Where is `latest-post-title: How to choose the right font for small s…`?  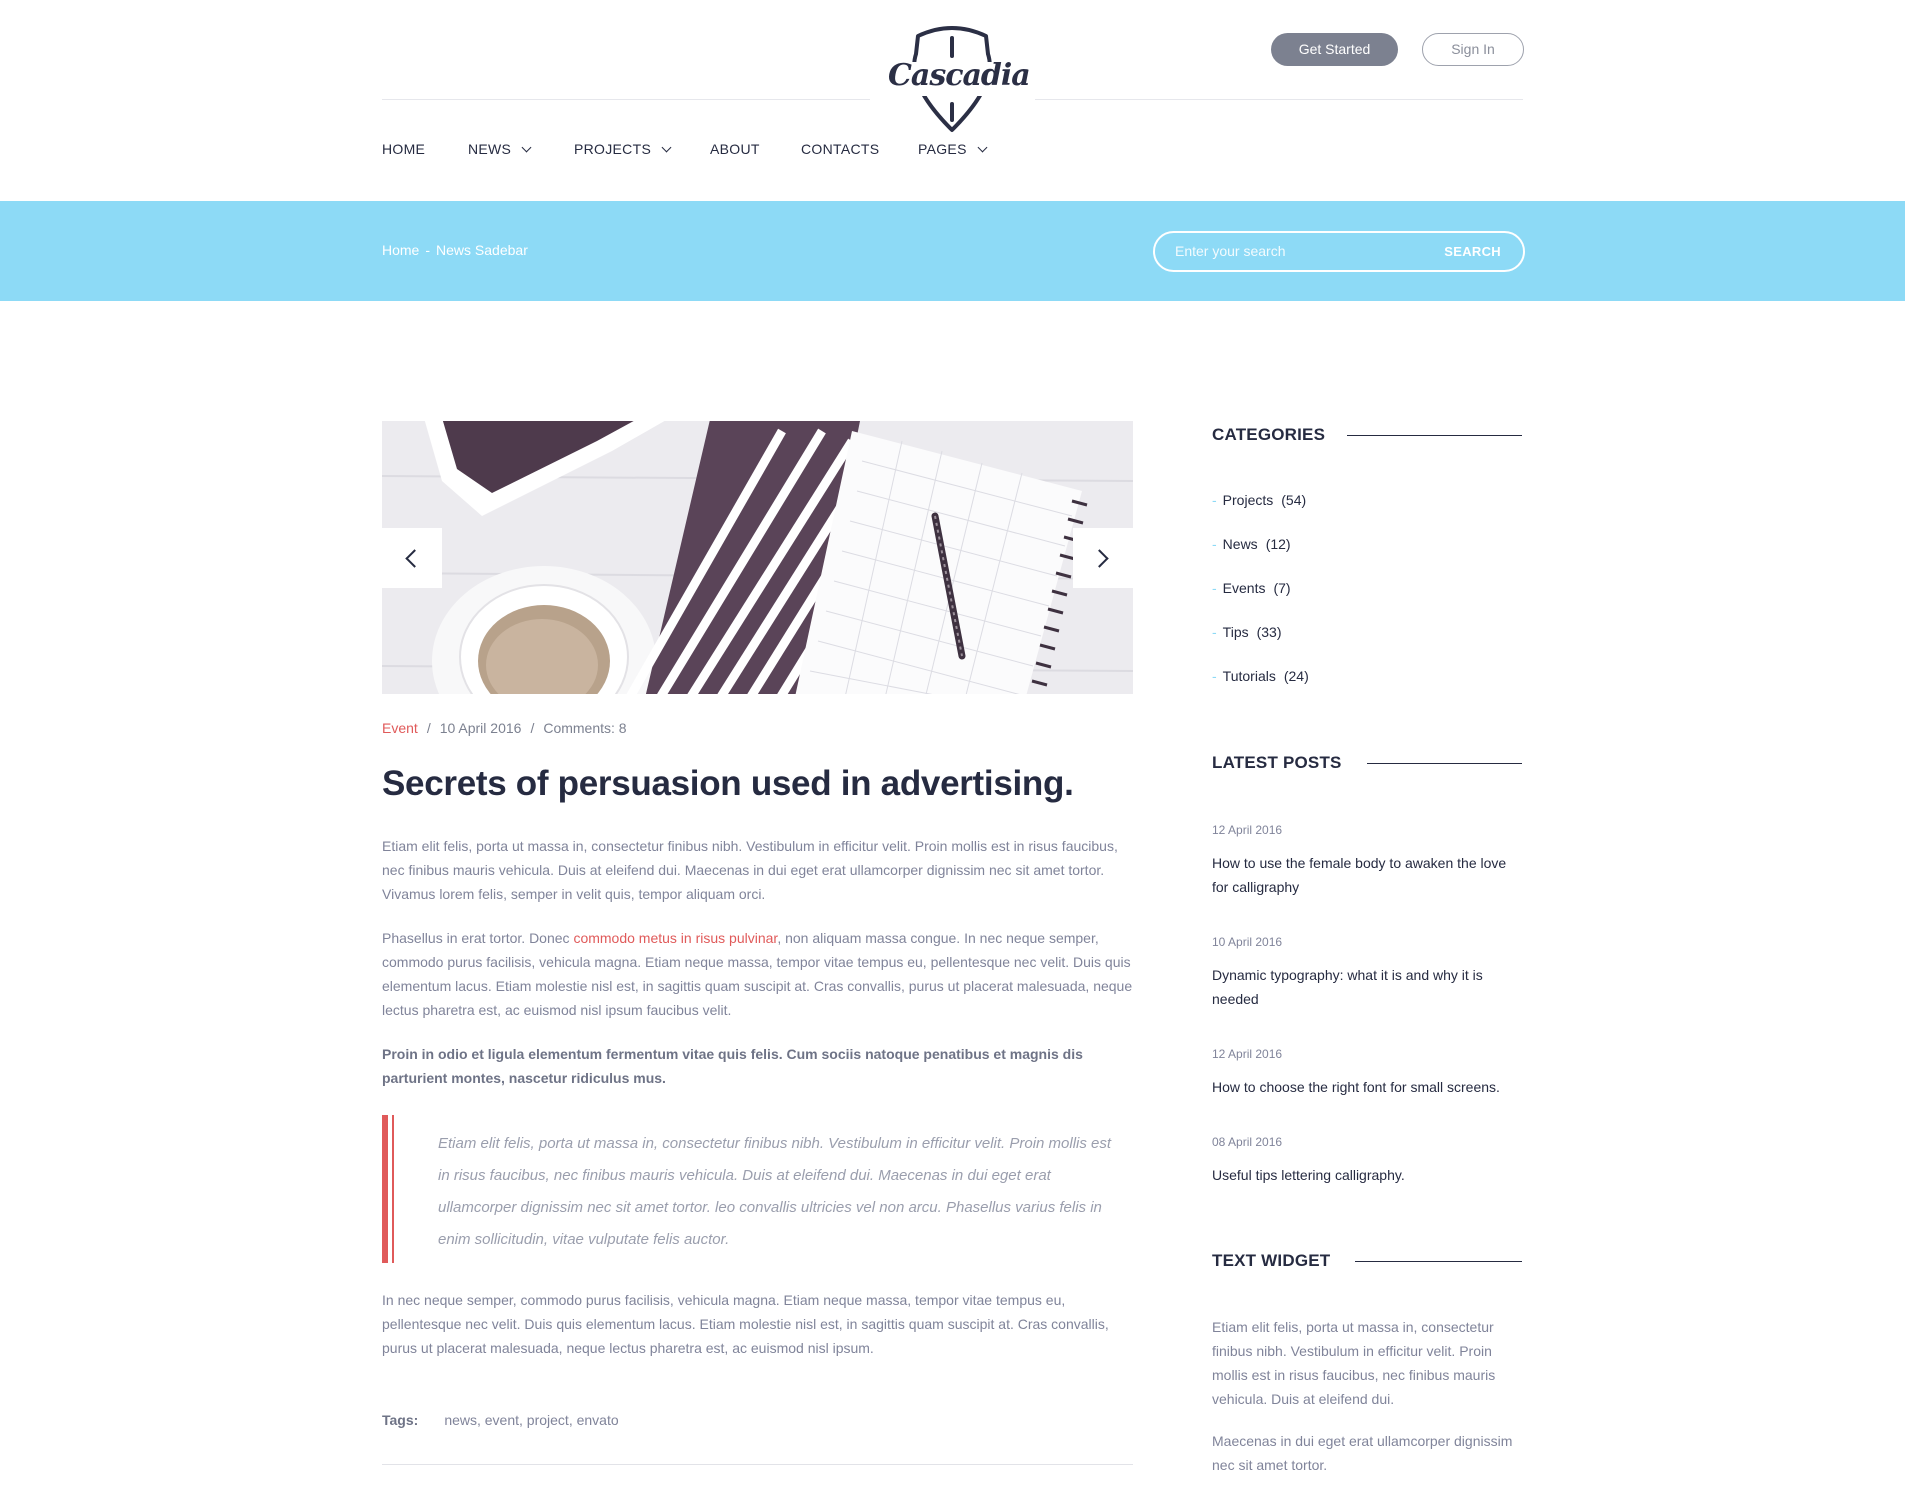
latest-post-title: How to choose the right font for small s… is located at coordinates (1367, 1087).